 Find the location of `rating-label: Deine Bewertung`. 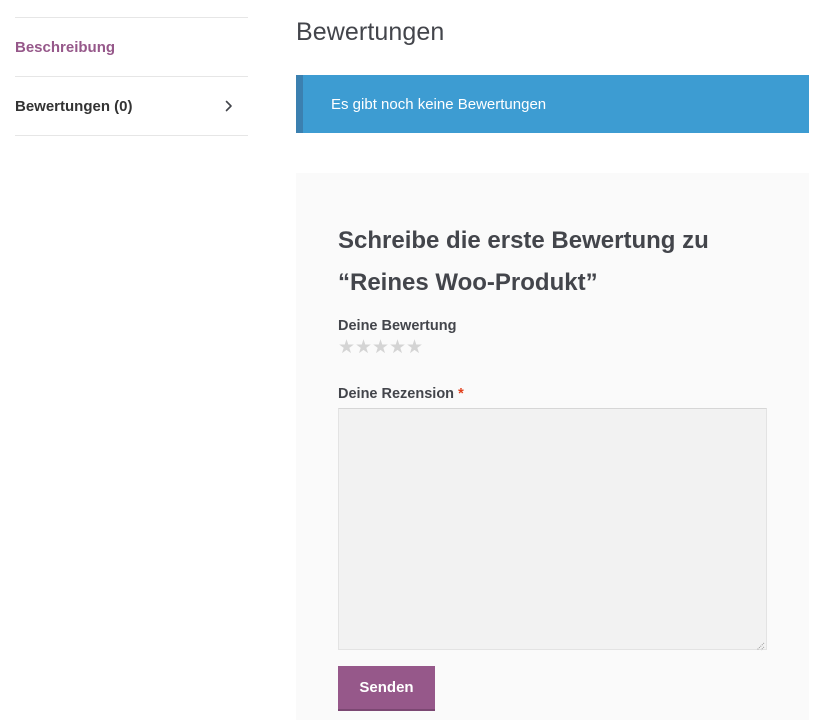

rating-label: Deine Bewertung is located at coordinates (397, 326).